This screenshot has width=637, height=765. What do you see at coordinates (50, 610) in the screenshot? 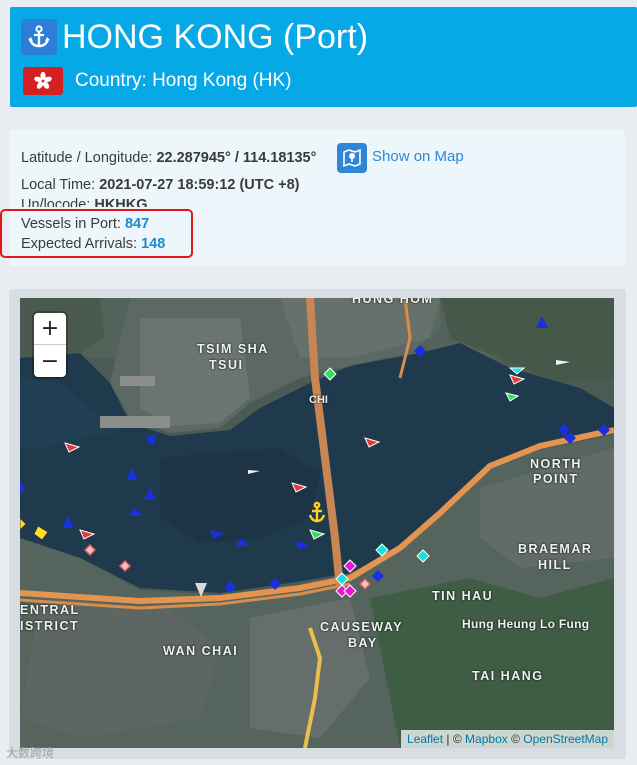
I see `label-central-1: ENTRAL` at bounding box center [50, 610].